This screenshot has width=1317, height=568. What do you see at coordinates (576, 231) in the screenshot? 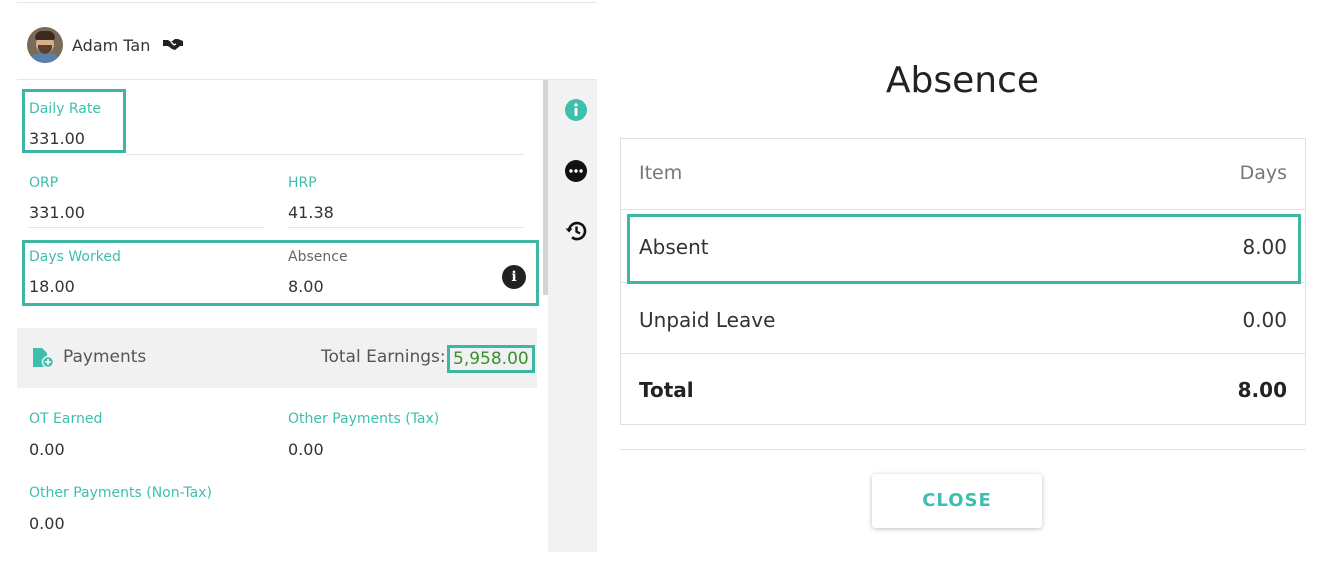
I see `history-icon` at bounding box center [576, 231].